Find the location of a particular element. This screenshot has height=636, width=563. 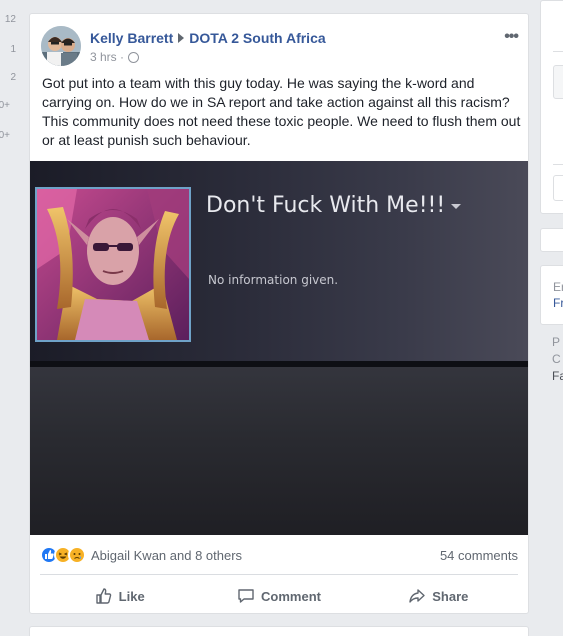

comment-button: Comment is located at coordinates (278, 596).